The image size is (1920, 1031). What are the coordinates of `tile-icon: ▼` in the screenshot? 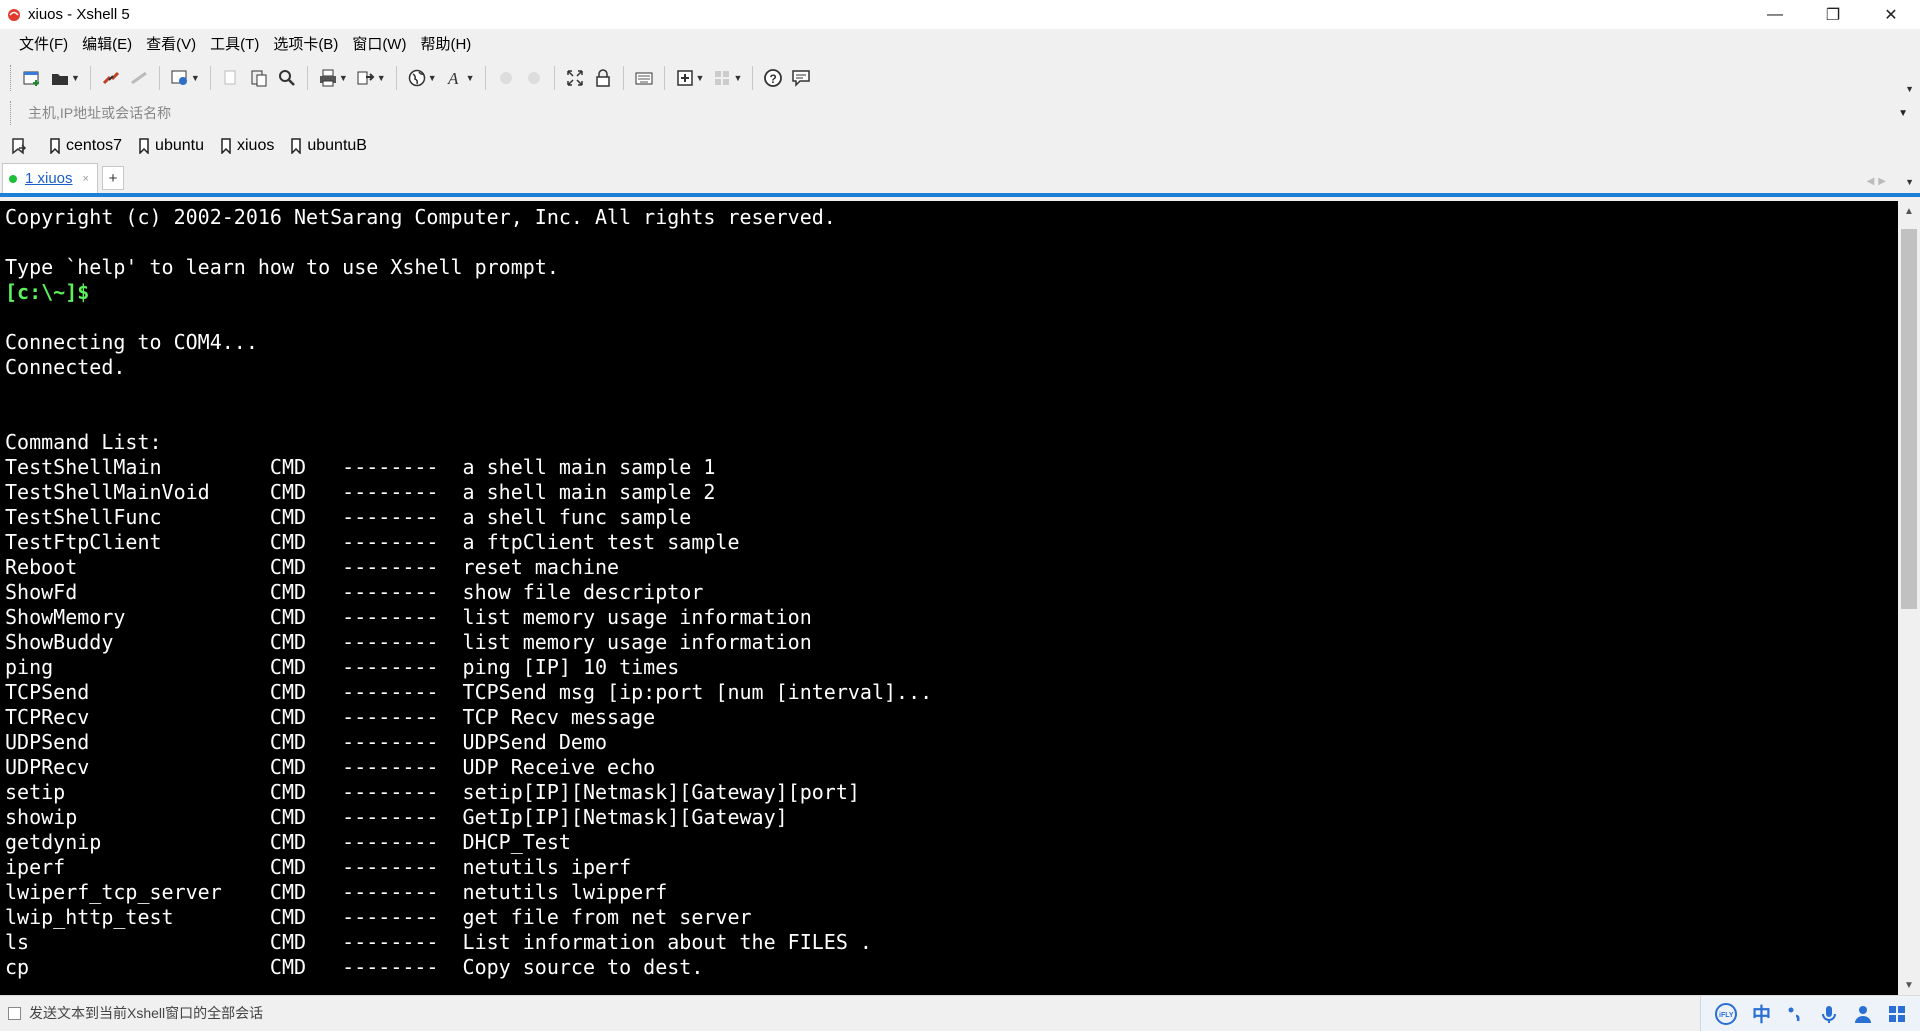 It's located at (727, 78).